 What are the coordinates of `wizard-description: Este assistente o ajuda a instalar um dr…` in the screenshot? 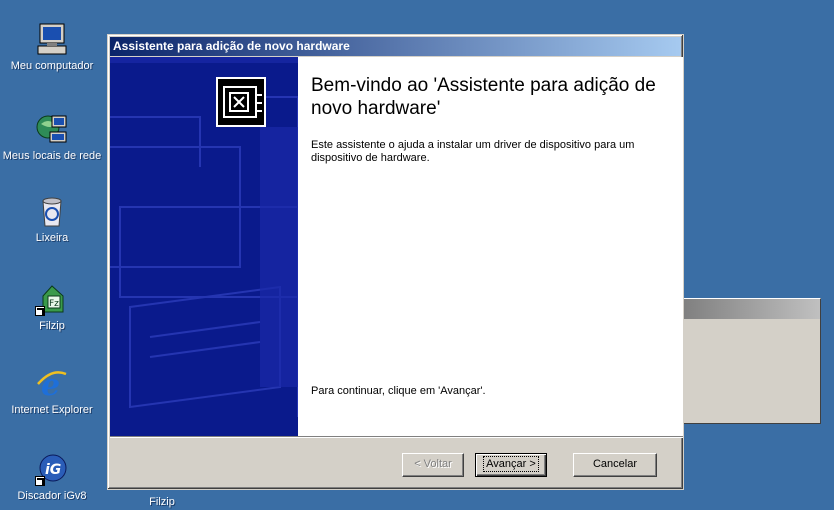 It's located at (473, 151).